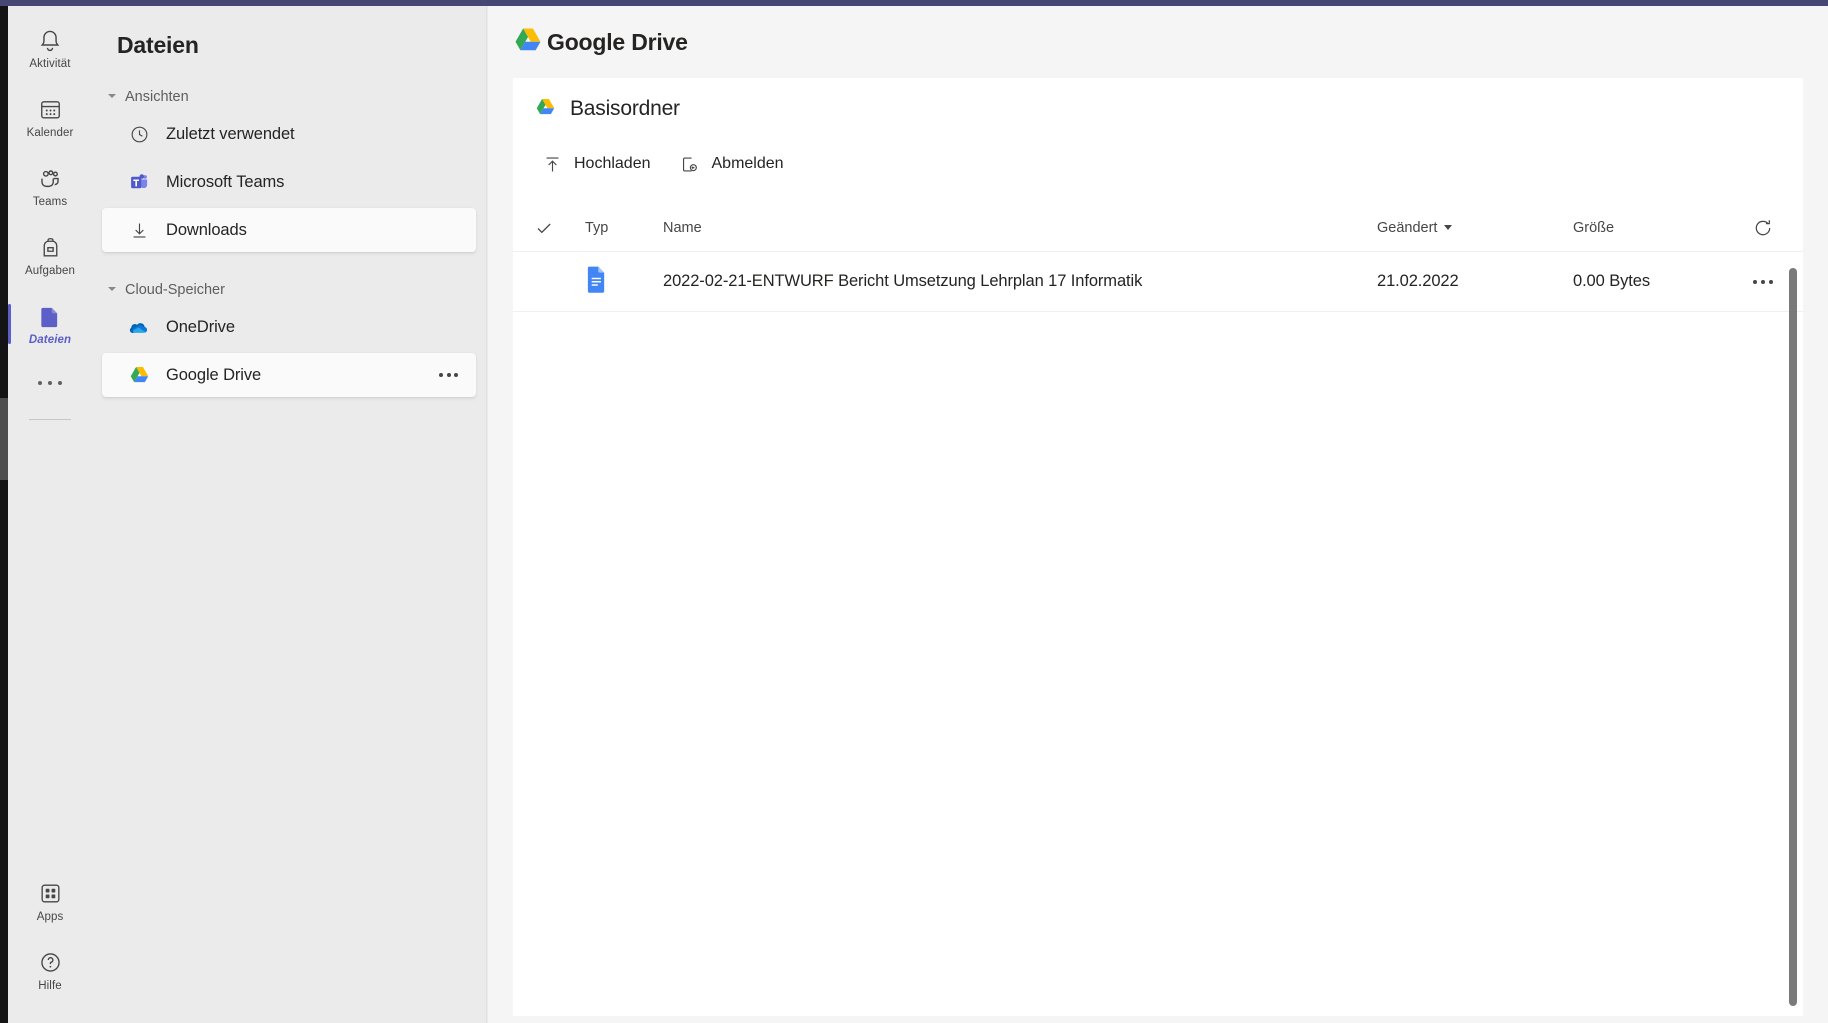 The image size is (1828, 1023). I want to click on select-all-cell, so click(544, 228).